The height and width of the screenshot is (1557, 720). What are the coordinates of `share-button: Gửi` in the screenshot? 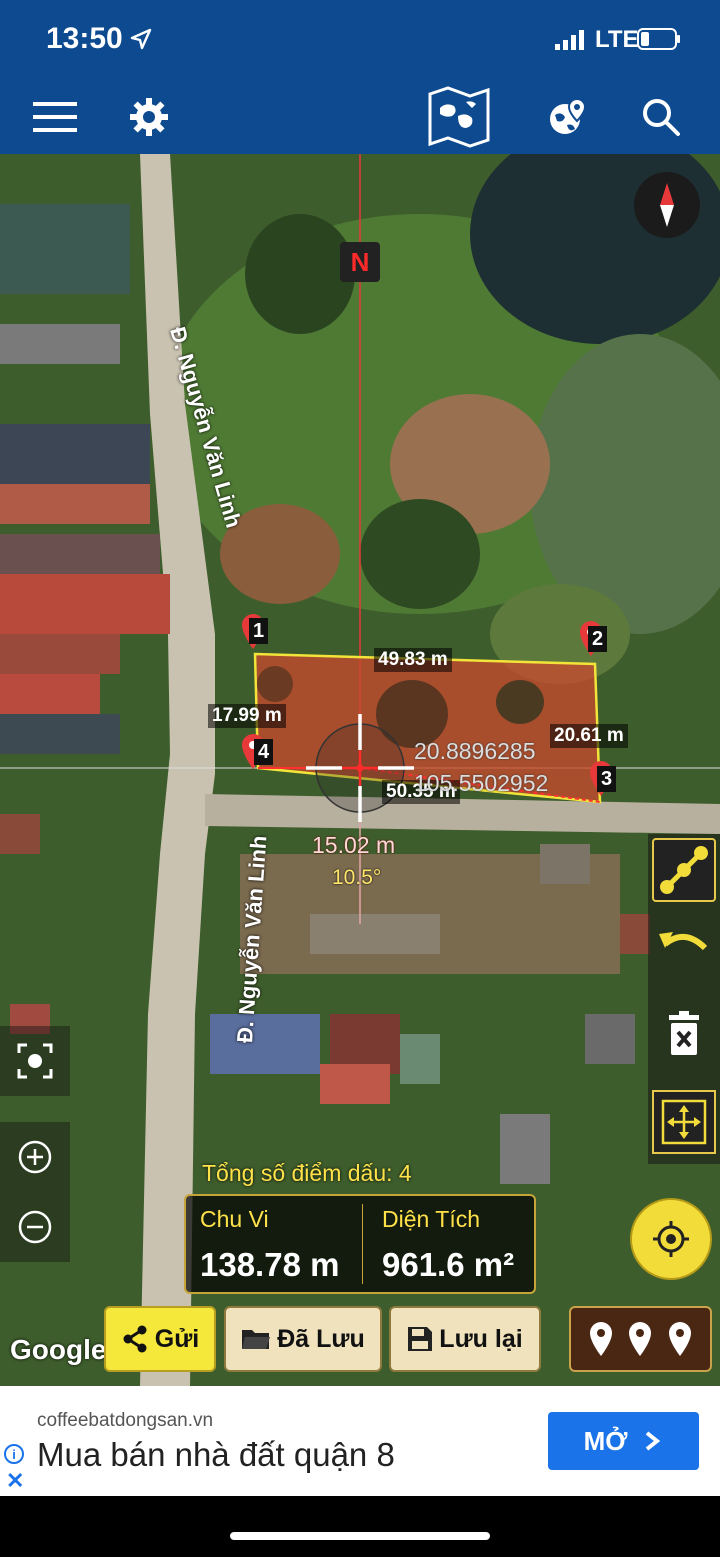 It's located at (160, 1339).